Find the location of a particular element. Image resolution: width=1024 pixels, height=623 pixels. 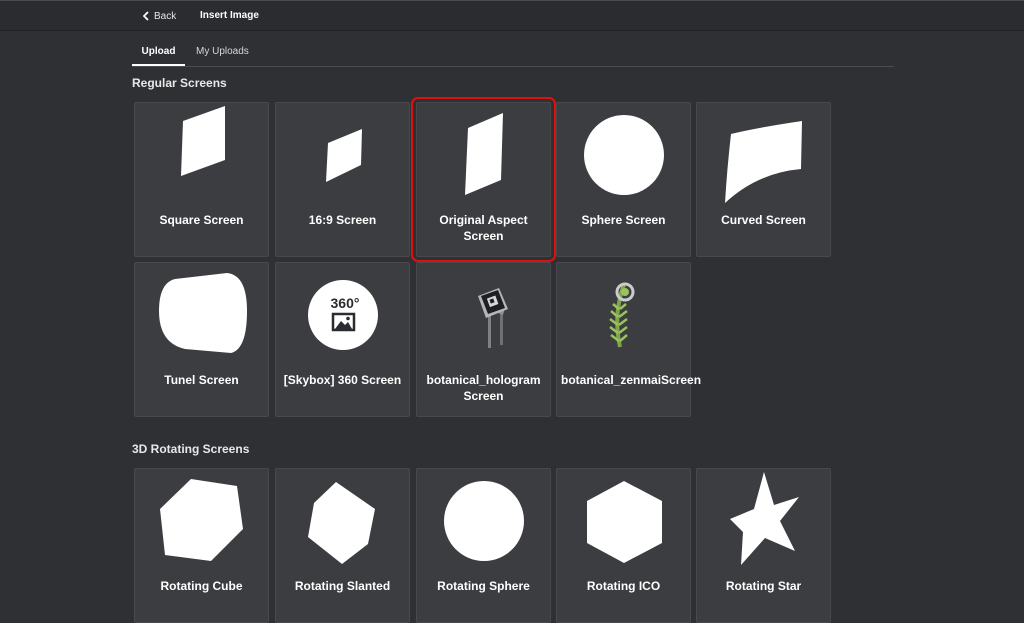

skybox-360-badge: 360° is located at coordinates (345, 303).